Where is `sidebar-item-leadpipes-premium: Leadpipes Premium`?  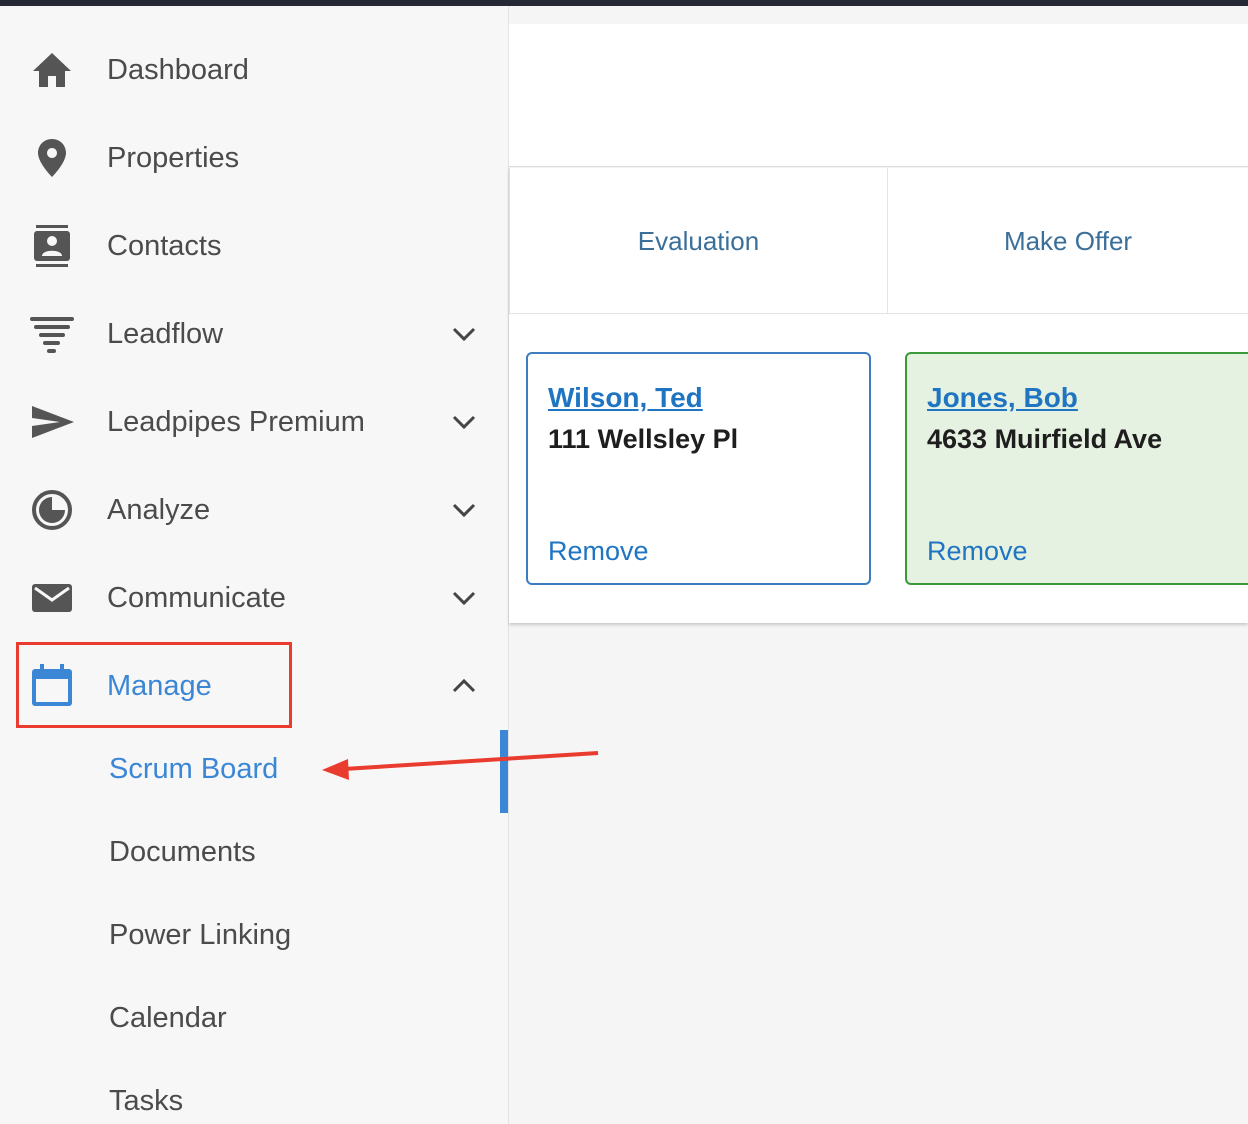 sidebar-item-leadpipes-premium: Leadpipes Premium is located at coordinates (254, 422).